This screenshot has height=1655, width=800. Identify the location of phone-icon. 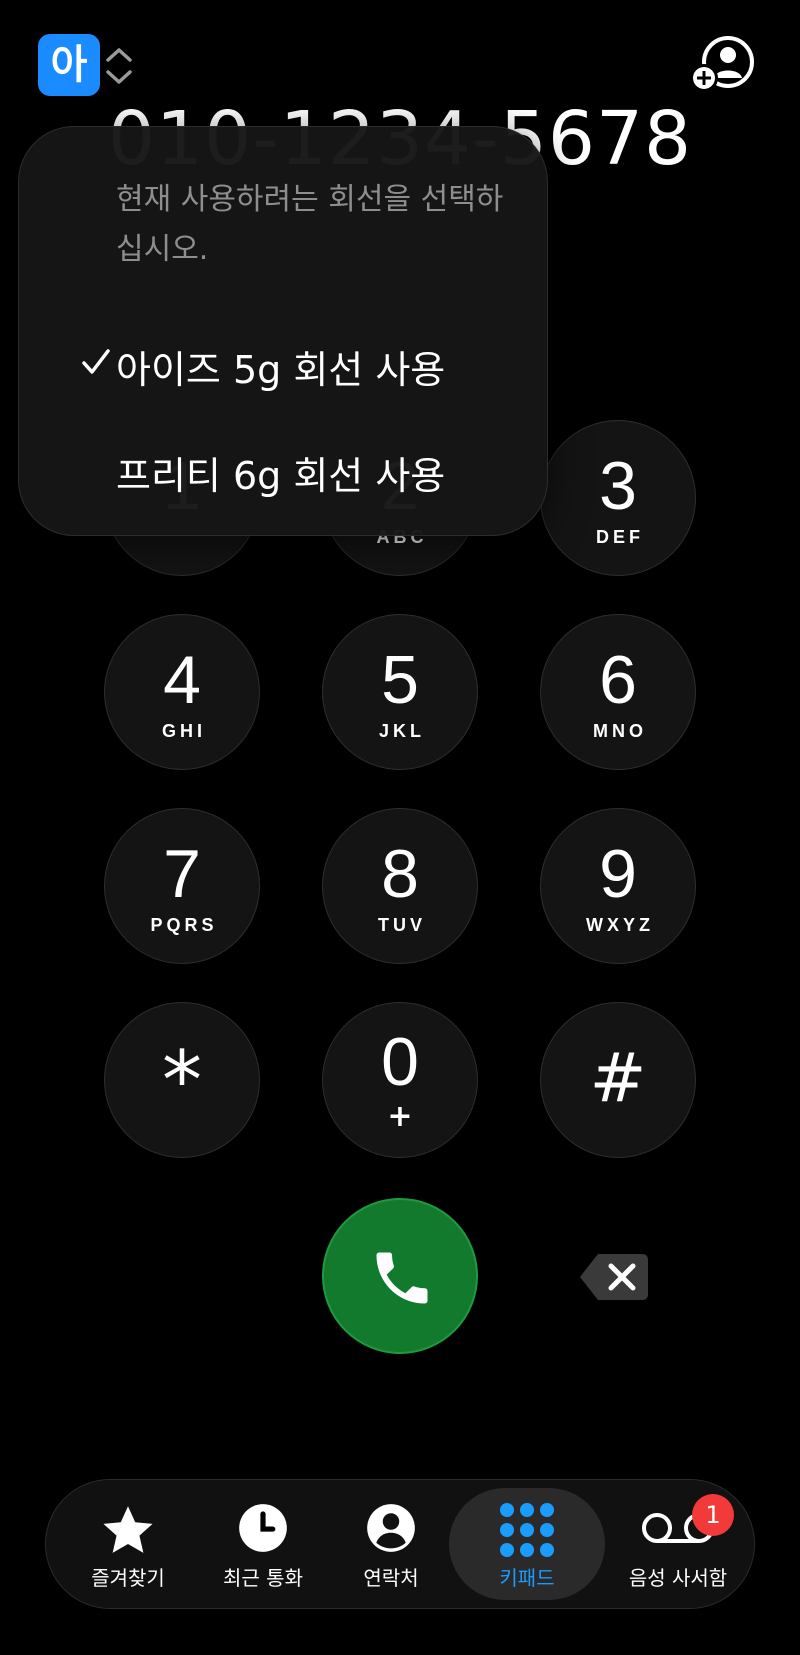
(402, 1278).